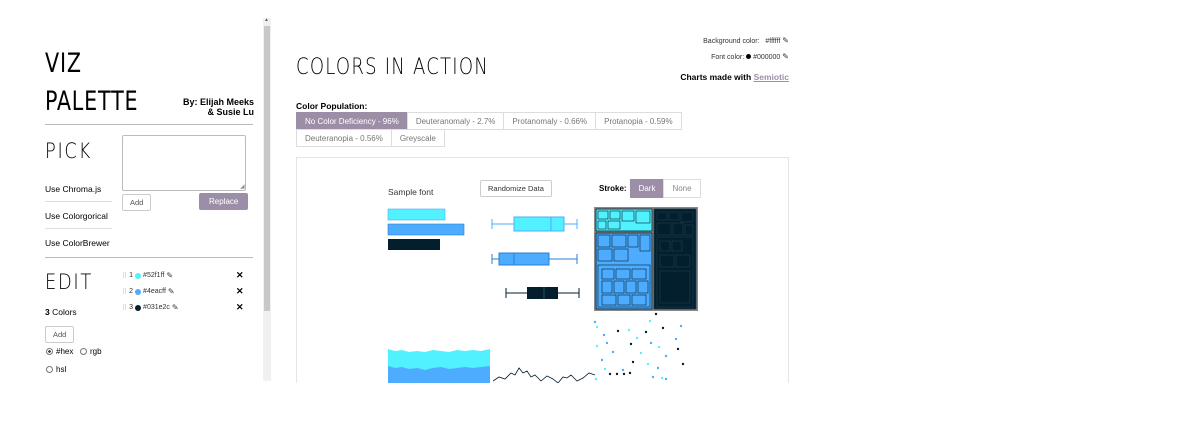 The width and height of the screenshot is (1190, 422). Describe the element at coordinates (455, 121) in the screenshot. I see `tab-deuteranomaly: Deuteranomaly - 2.7%` at that location.